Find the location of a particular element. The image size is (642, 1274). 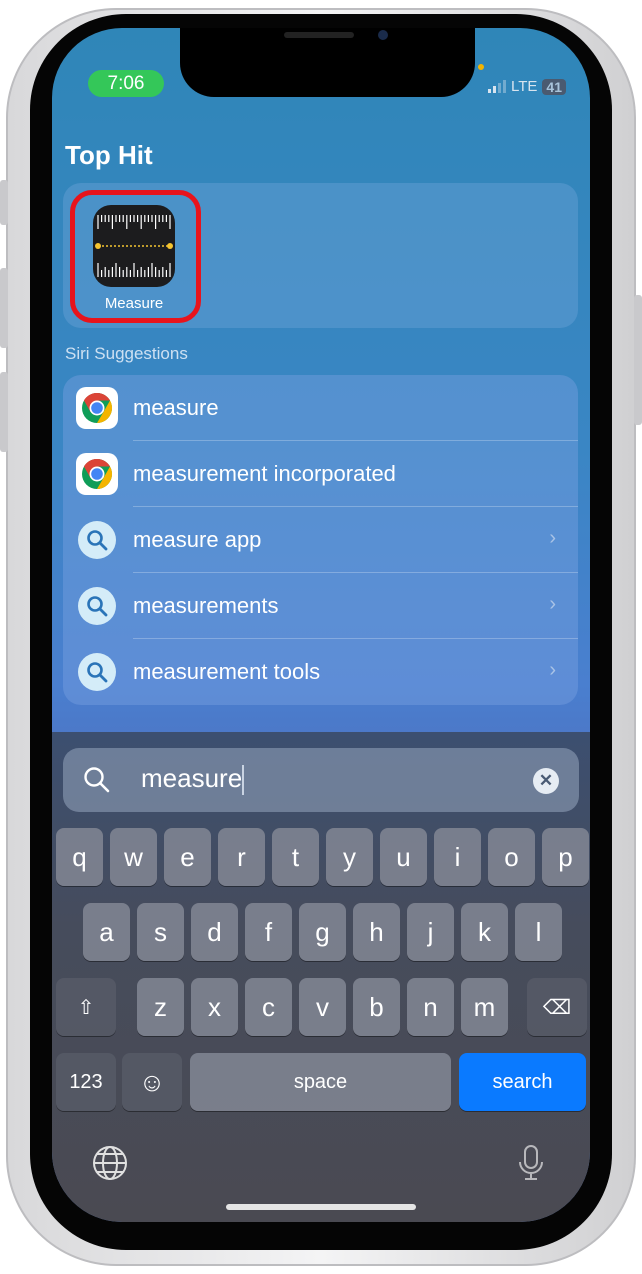

suggestion-row: measure is located at coordinates (320, 408).